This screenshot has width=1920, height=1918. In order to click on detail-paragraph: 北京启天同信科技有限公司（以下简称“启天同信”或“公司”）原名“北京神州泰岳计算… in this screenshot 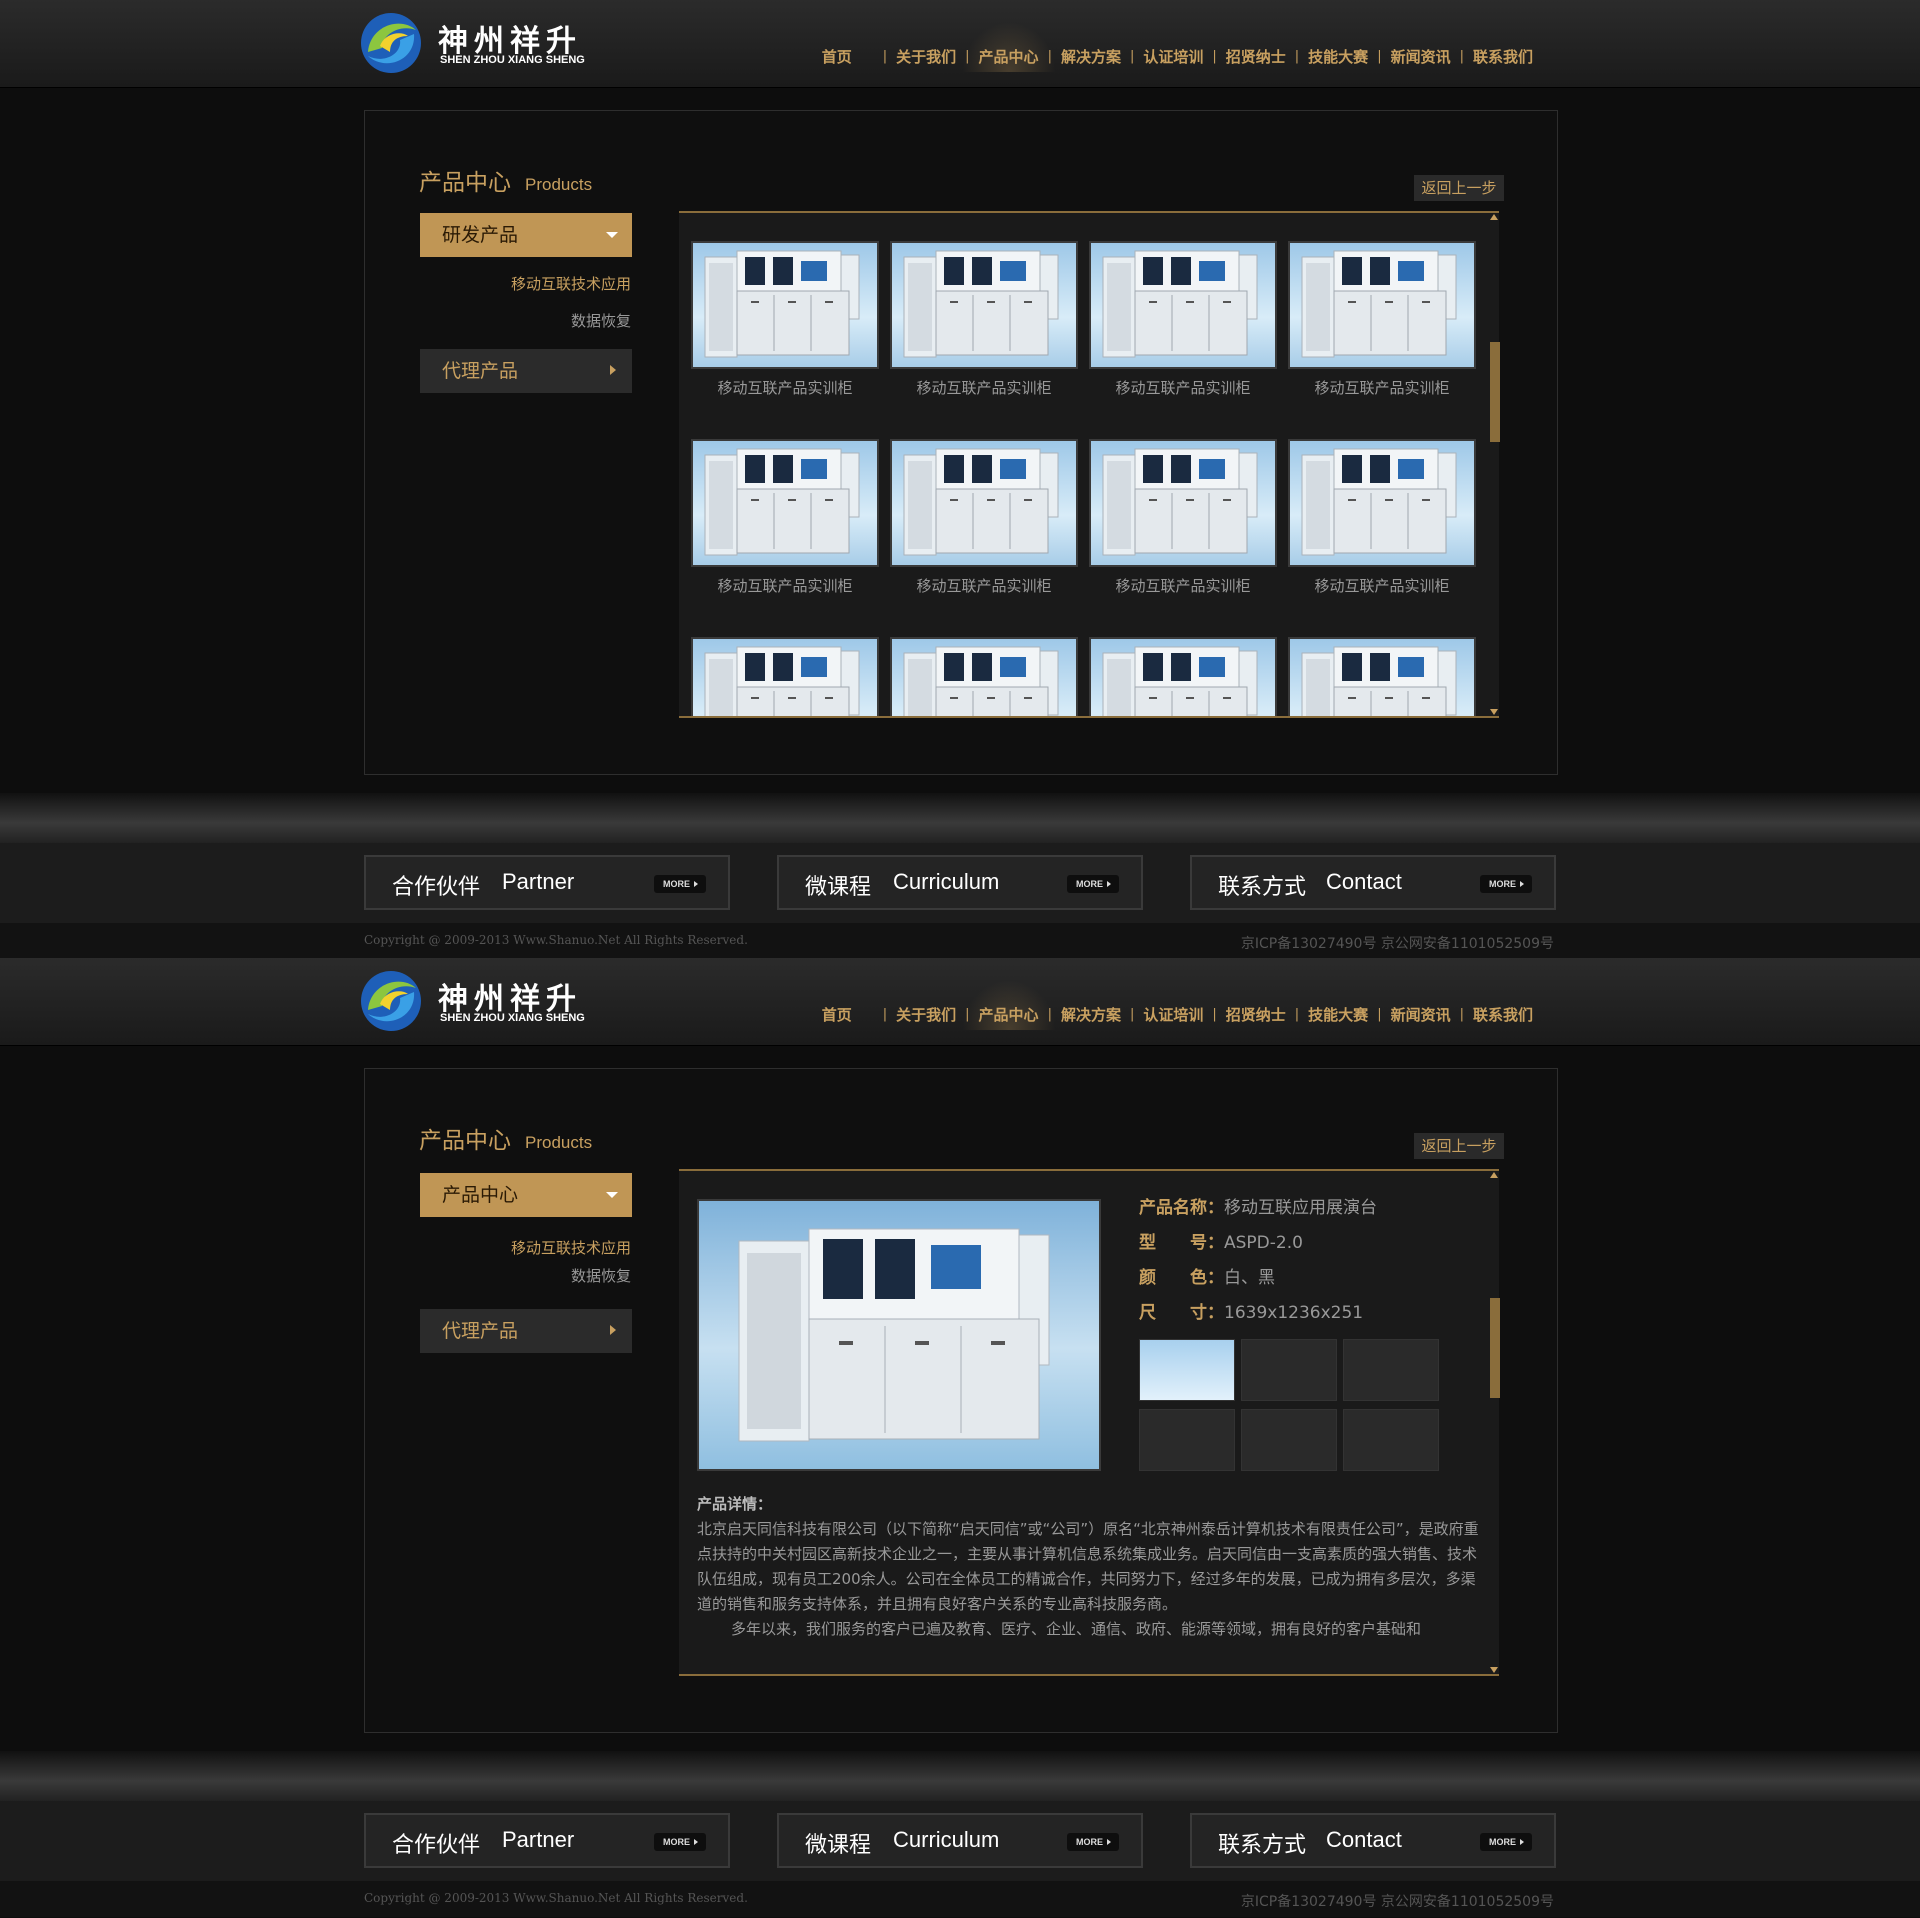, I will do `click(1088, 1566)`.